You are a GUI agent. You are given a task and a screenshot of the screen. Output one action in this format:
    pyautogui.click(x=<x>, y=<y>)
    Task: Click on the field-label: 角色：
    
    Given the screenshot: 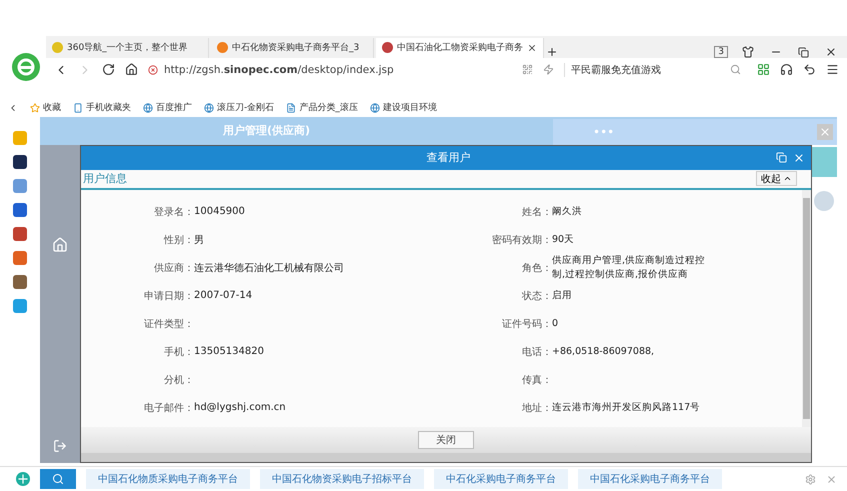 What is the action you would take?
    pyautogui.click(x=536, y=268)
    